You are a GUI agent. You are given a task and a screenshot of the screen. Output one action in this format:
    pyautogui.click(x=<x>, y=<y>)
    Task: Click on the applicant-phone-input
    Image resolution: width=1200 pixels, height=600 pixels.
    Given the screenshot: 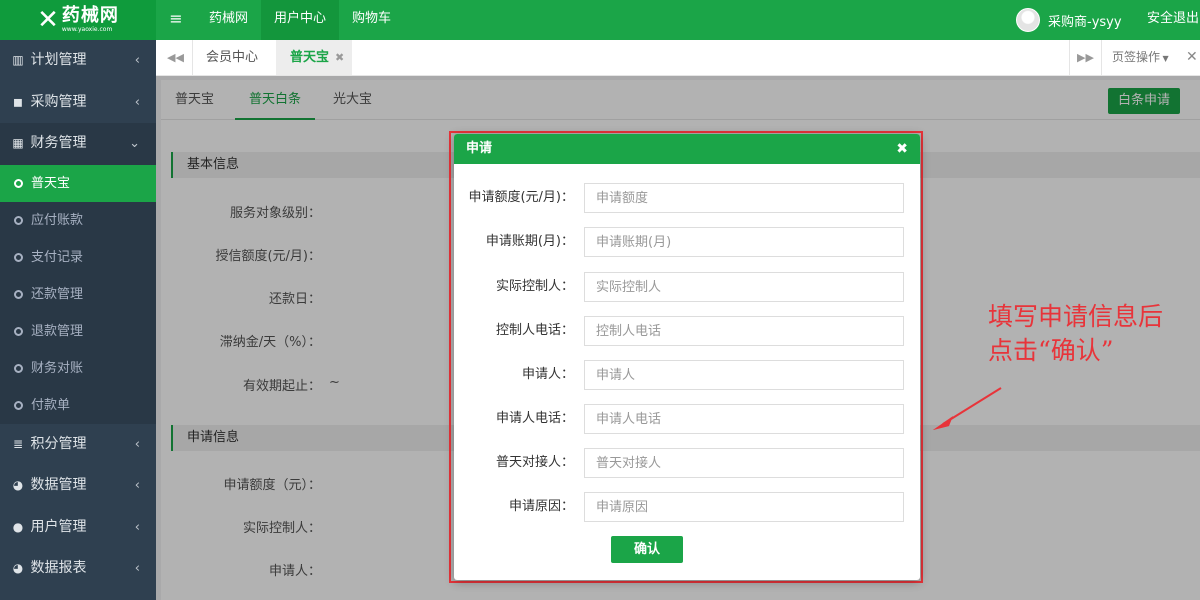 What is the action you would take?
    pyautogui.click(x=744, y=419)
    